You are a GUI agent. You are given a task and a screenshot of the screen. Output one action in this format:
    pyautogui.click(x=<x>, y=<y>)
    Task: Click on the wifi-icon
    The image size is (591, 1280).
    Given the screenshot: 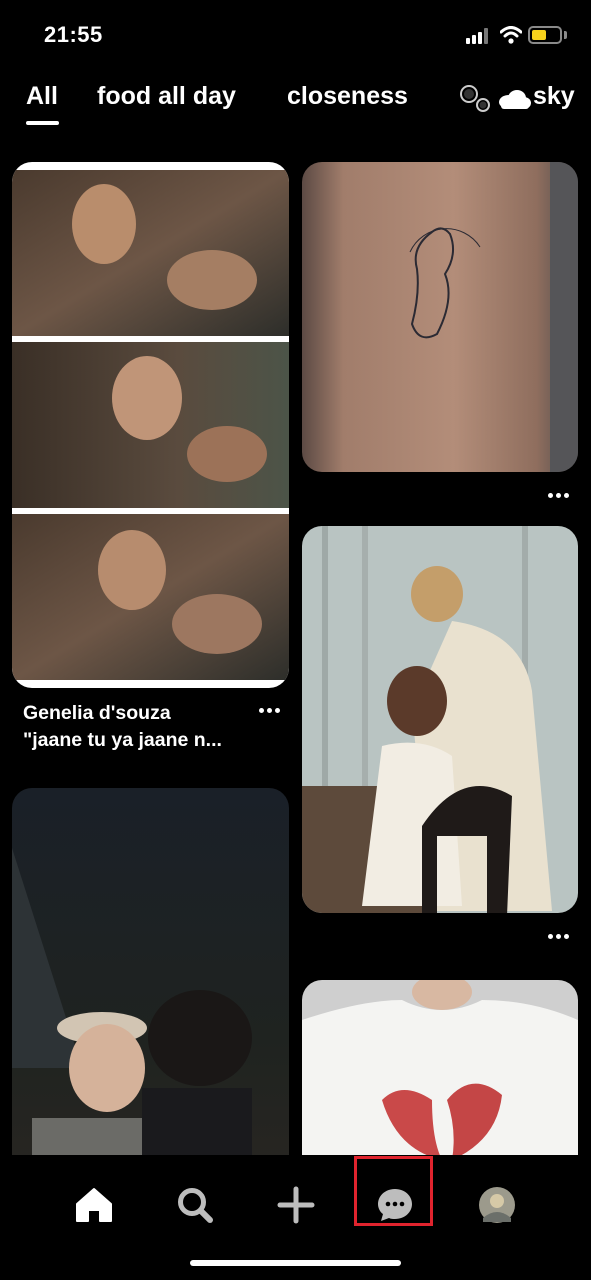 What is the action you would take?
    pyautogui.click(x=511, y=35)
    